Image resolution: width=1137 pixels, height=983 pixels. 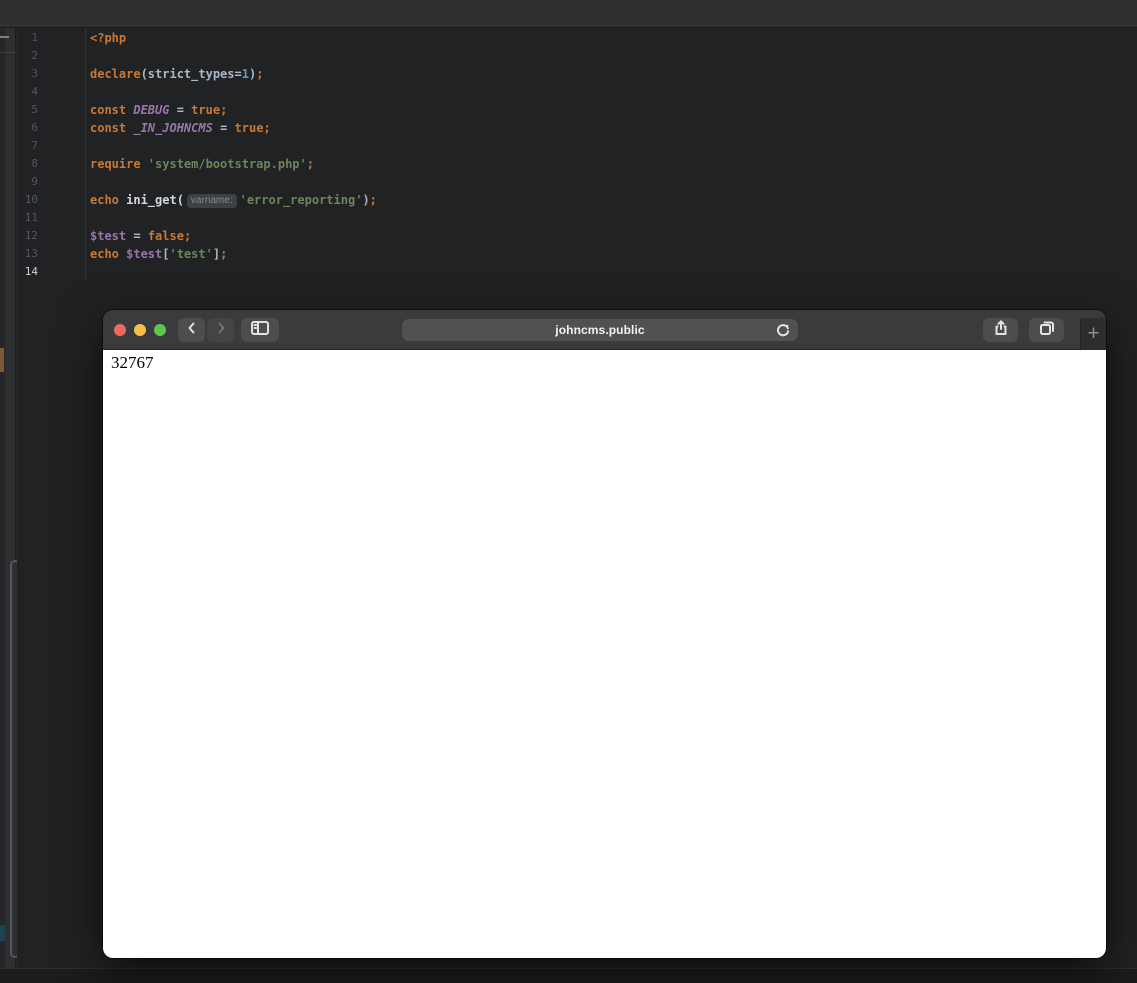 I want to click on share-button, so click(x=1000, y=330).